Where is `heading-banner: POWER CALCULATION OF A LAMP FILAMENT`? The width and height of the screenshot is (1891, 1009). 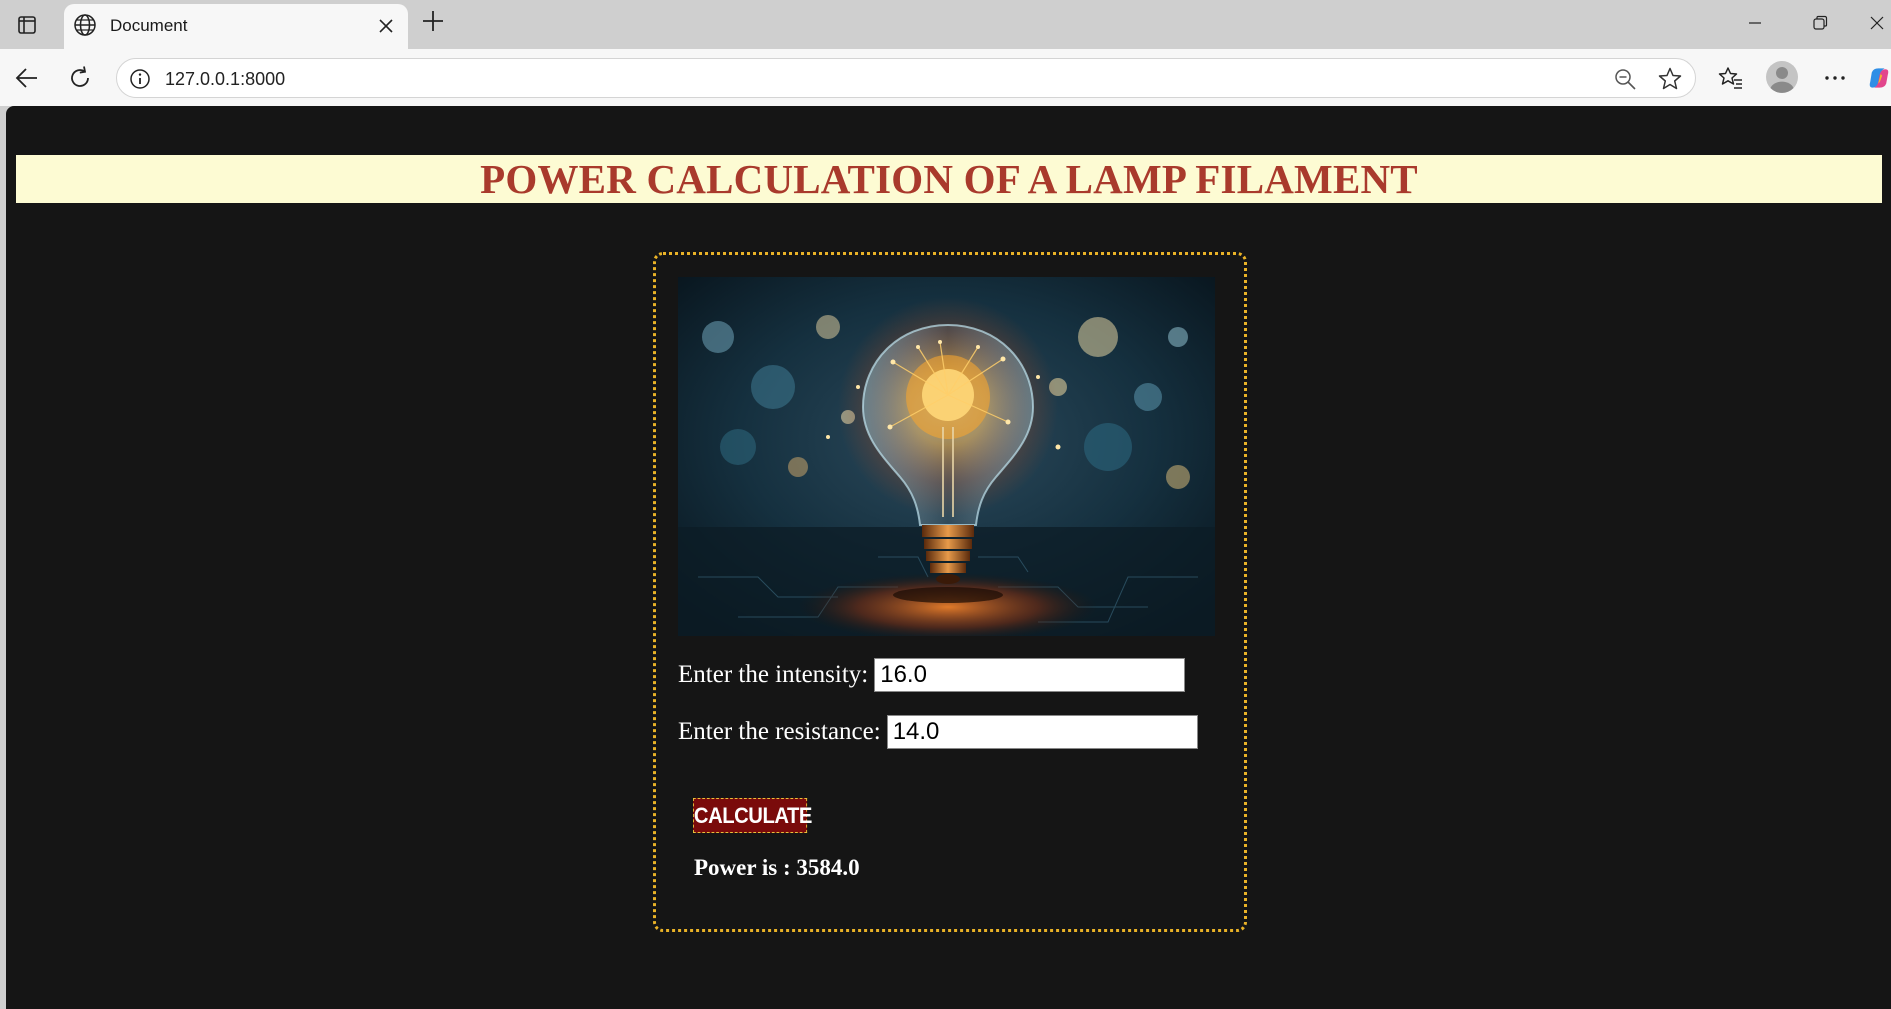
heading-banner: POWER CALCULATION OF A LAMP FILAMENT is located at coordinates (949, 179).